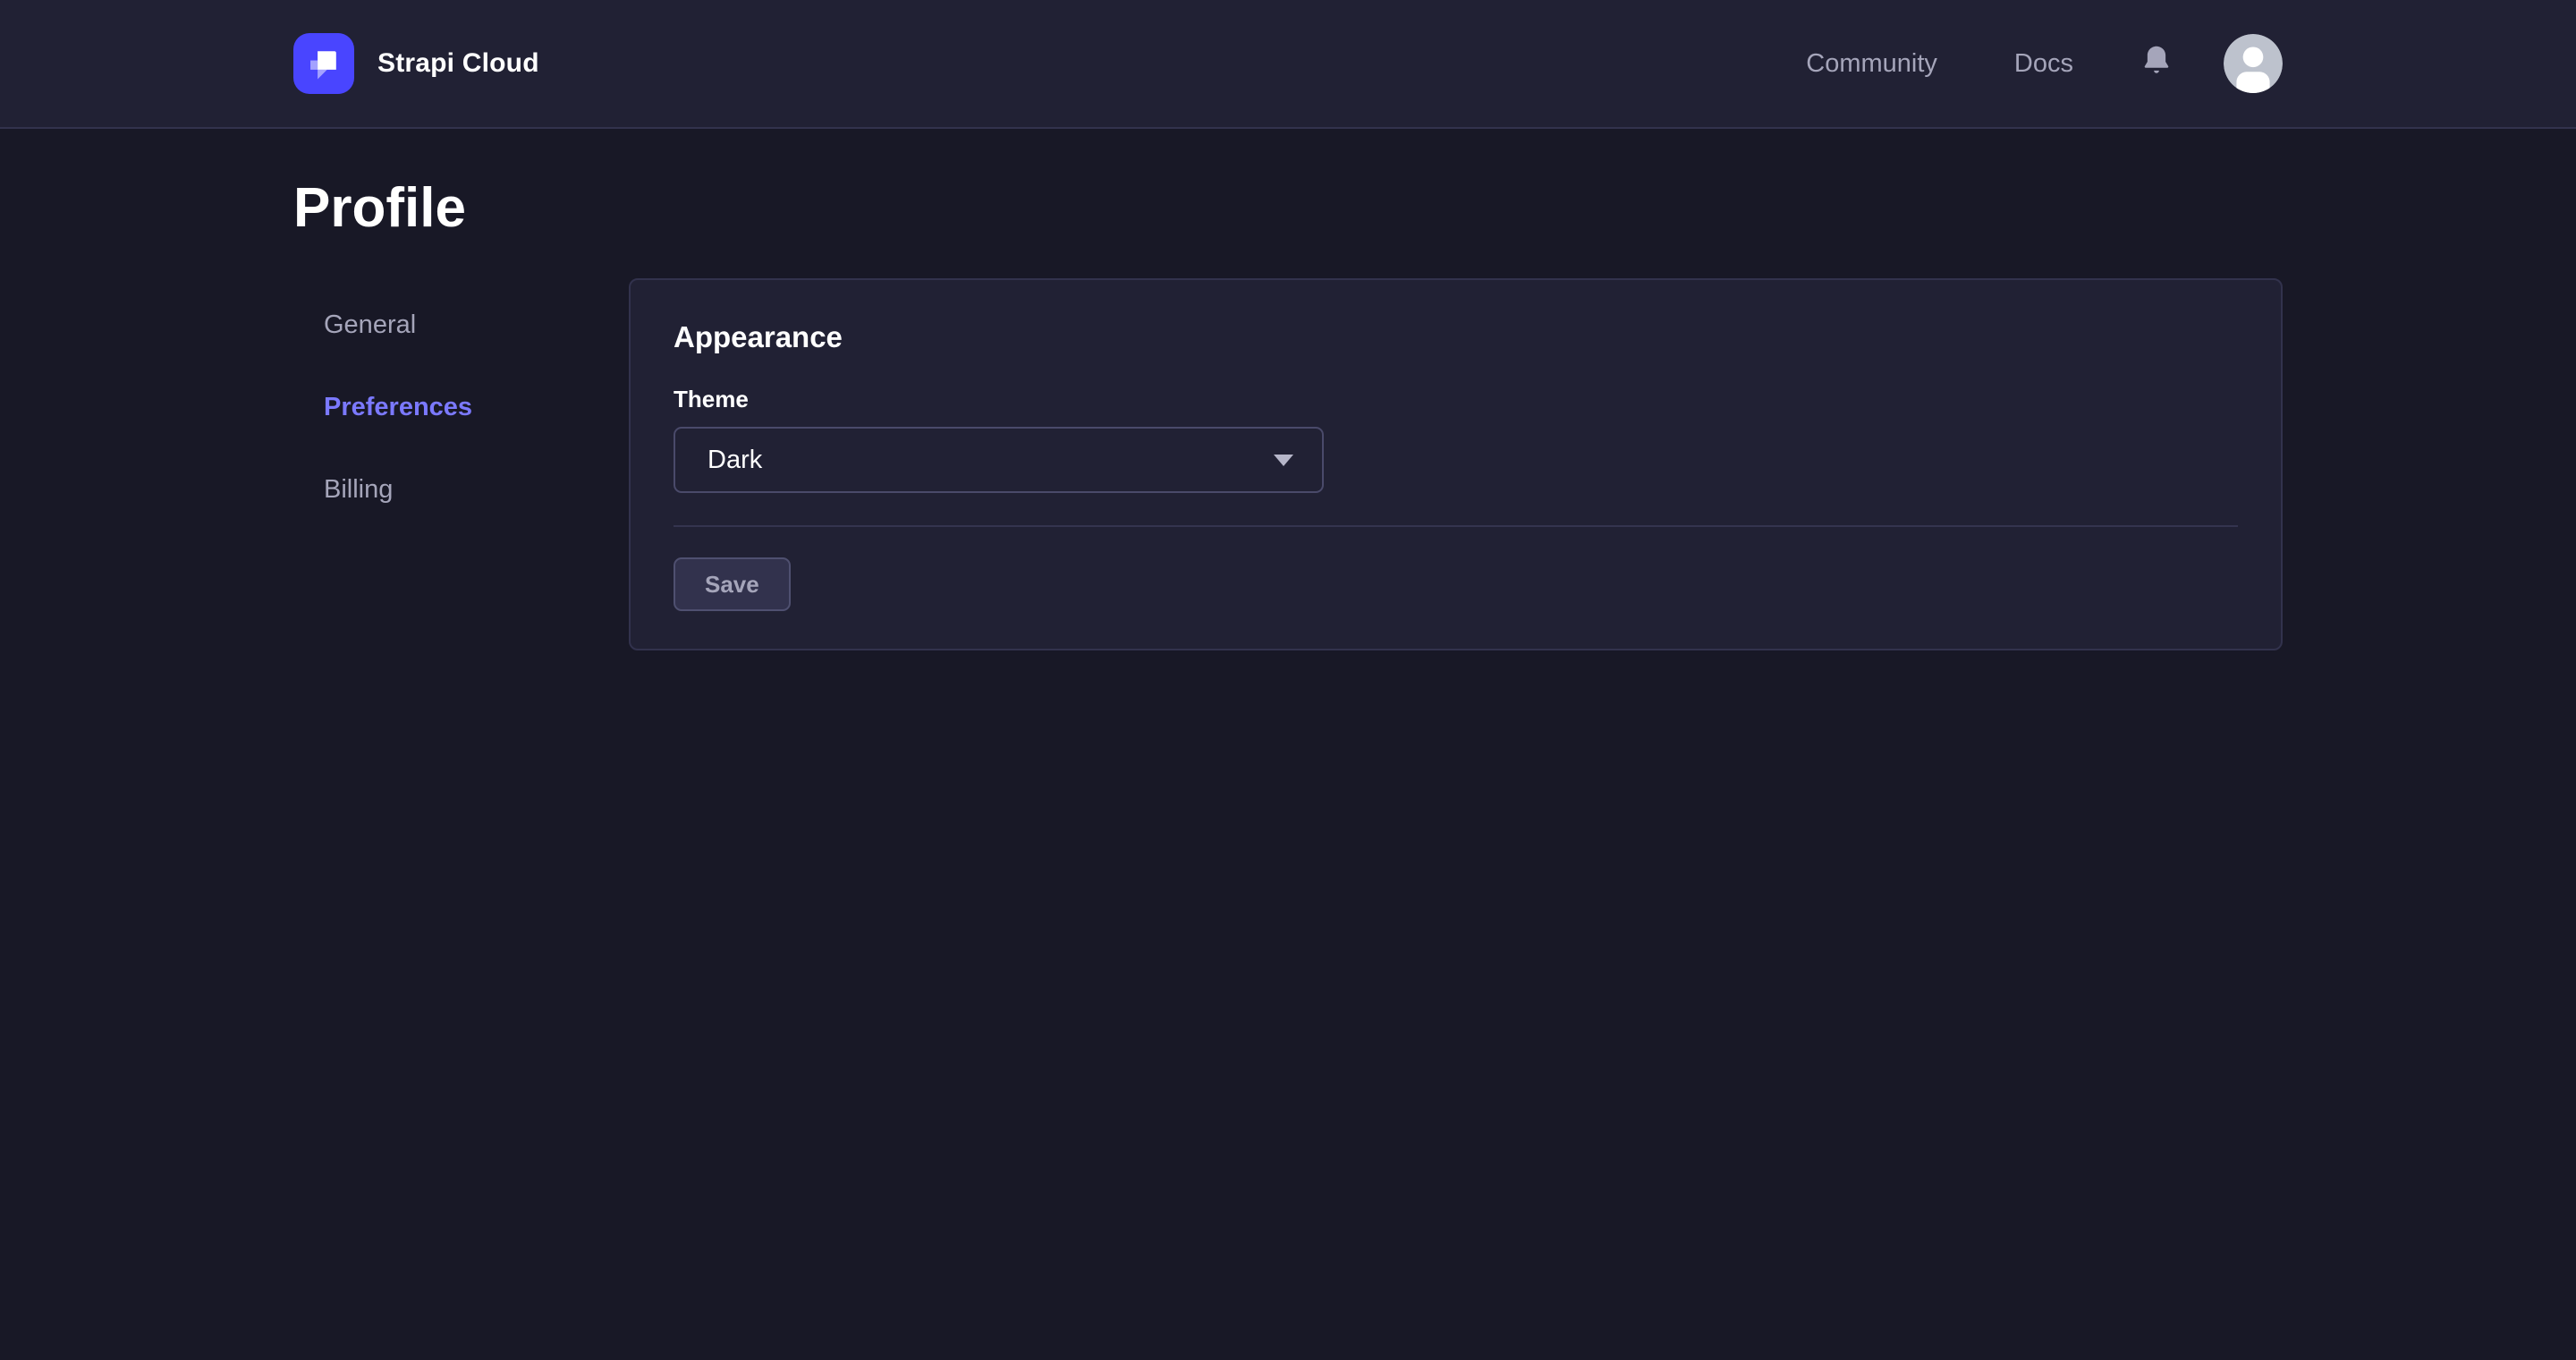  I want to click on nav-link-community: Community, so click(1871, 64).